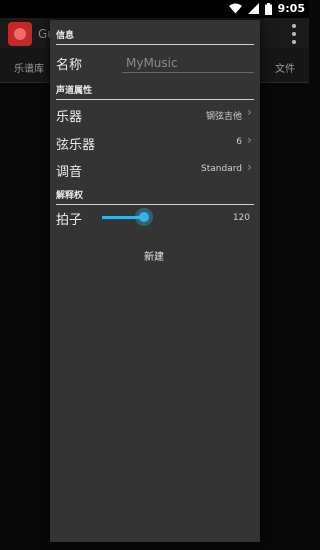  Describe the element at coordinates (294, 34) in the screenshot. I see `overflow-menu-icon` at that location.